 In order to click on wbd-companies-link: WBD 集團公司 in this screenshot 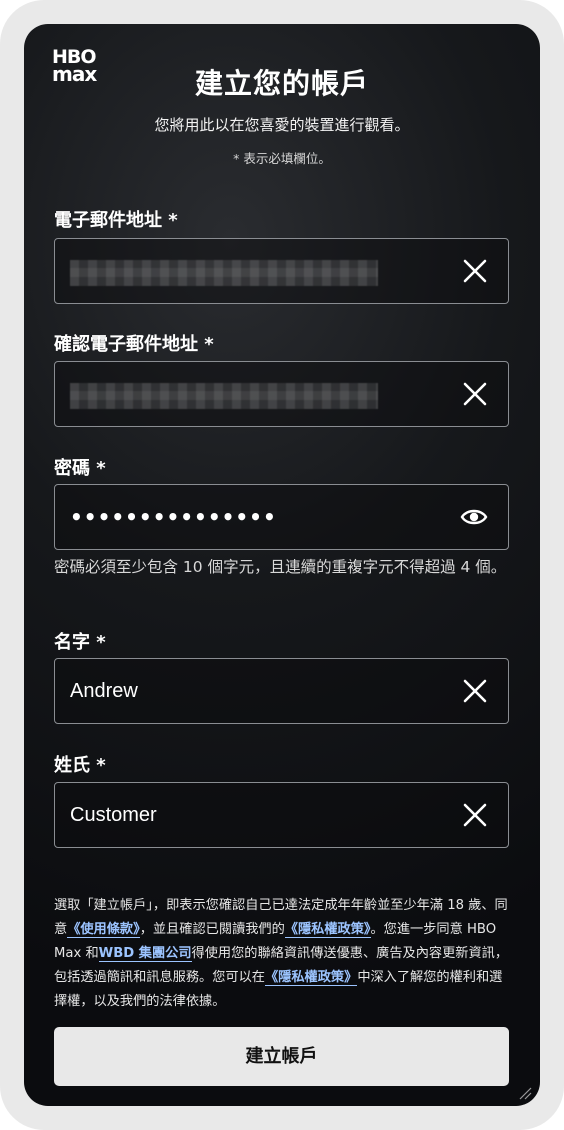, I will do `click(145, 954)`.